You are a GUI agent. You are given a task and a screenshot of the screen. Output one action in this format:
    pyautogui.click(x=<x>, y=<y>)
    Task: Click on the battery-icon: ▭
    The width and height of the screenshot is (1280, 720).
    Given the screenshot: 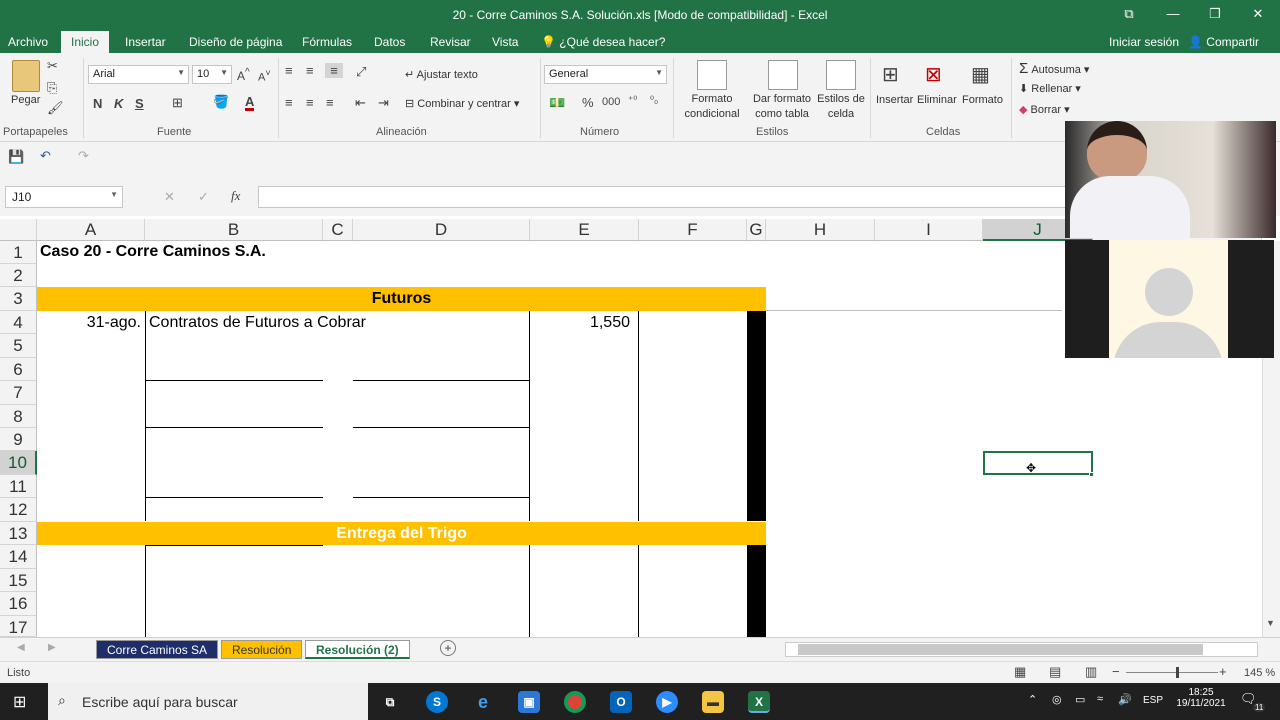 What is the action you would take?
    pyautogui.click(x=1080, y=699)
    